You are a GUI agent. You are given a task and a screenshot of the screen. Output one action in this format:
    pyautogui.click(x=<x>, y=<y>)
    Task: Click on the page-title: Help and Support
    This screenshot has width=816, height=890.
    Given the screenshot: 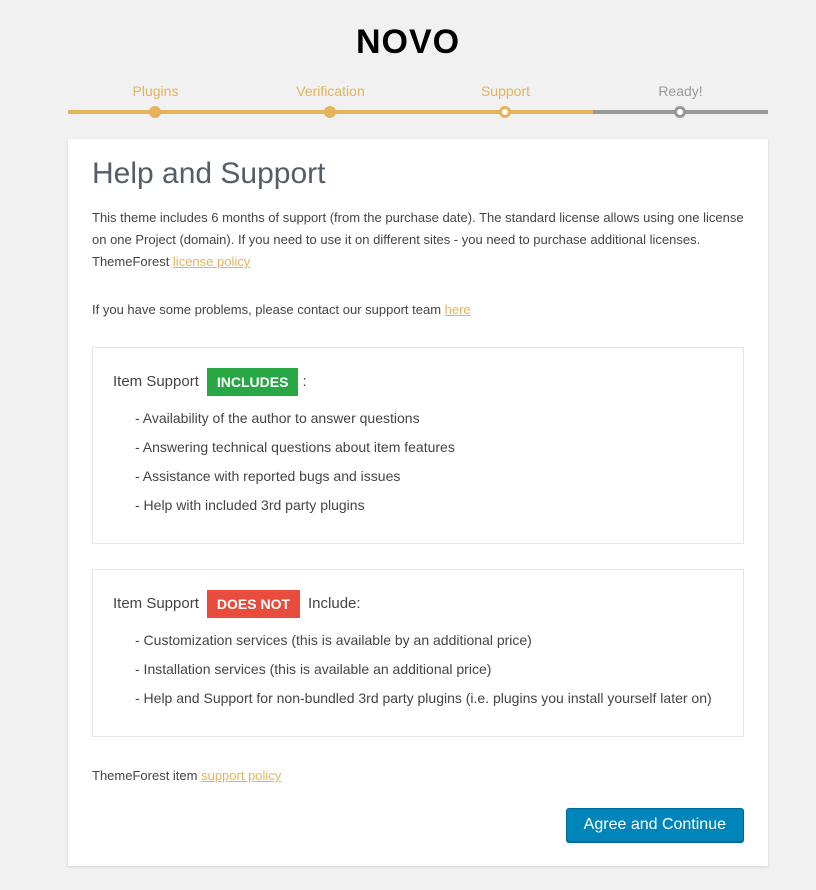 What is the action you would take?
    pyautogui.click(x=209, y=173)
    